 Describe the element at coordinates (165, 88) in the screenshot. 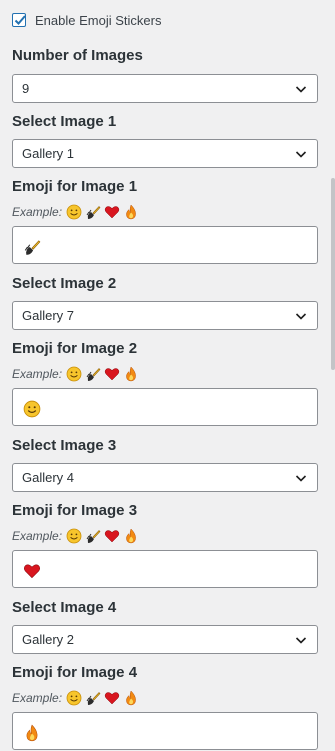

I see `number-of-images-select: 9` at that location.